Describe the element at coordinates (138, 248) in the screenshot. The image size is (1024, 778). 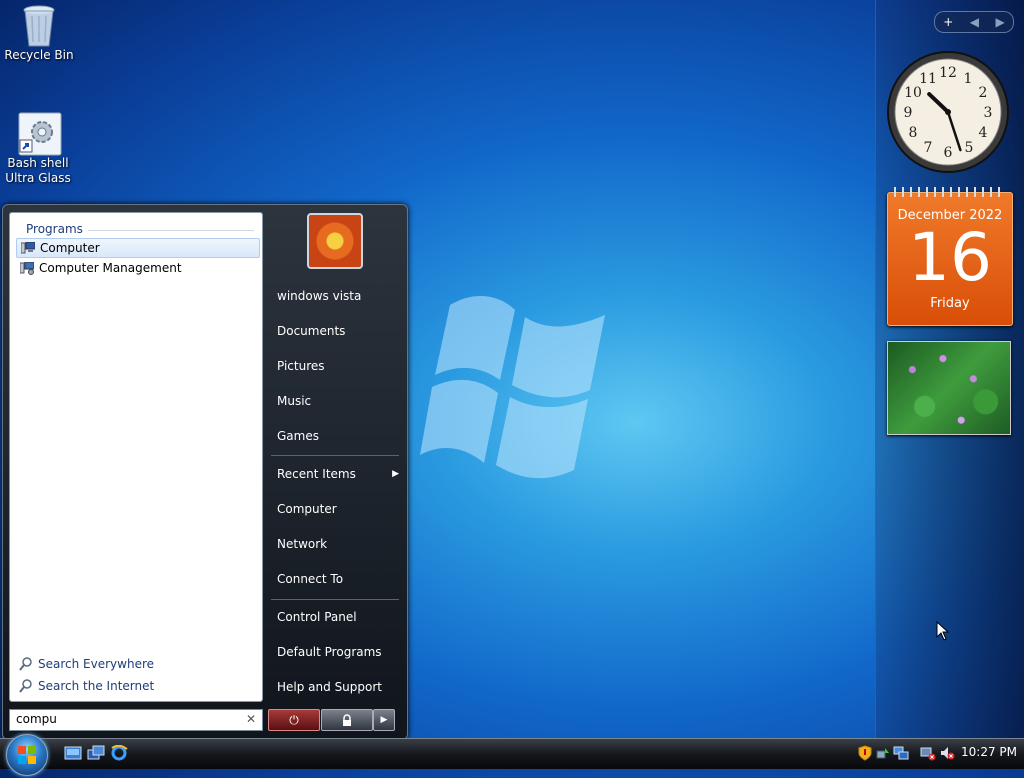
I see `program-item-computer: Computer` at that location.